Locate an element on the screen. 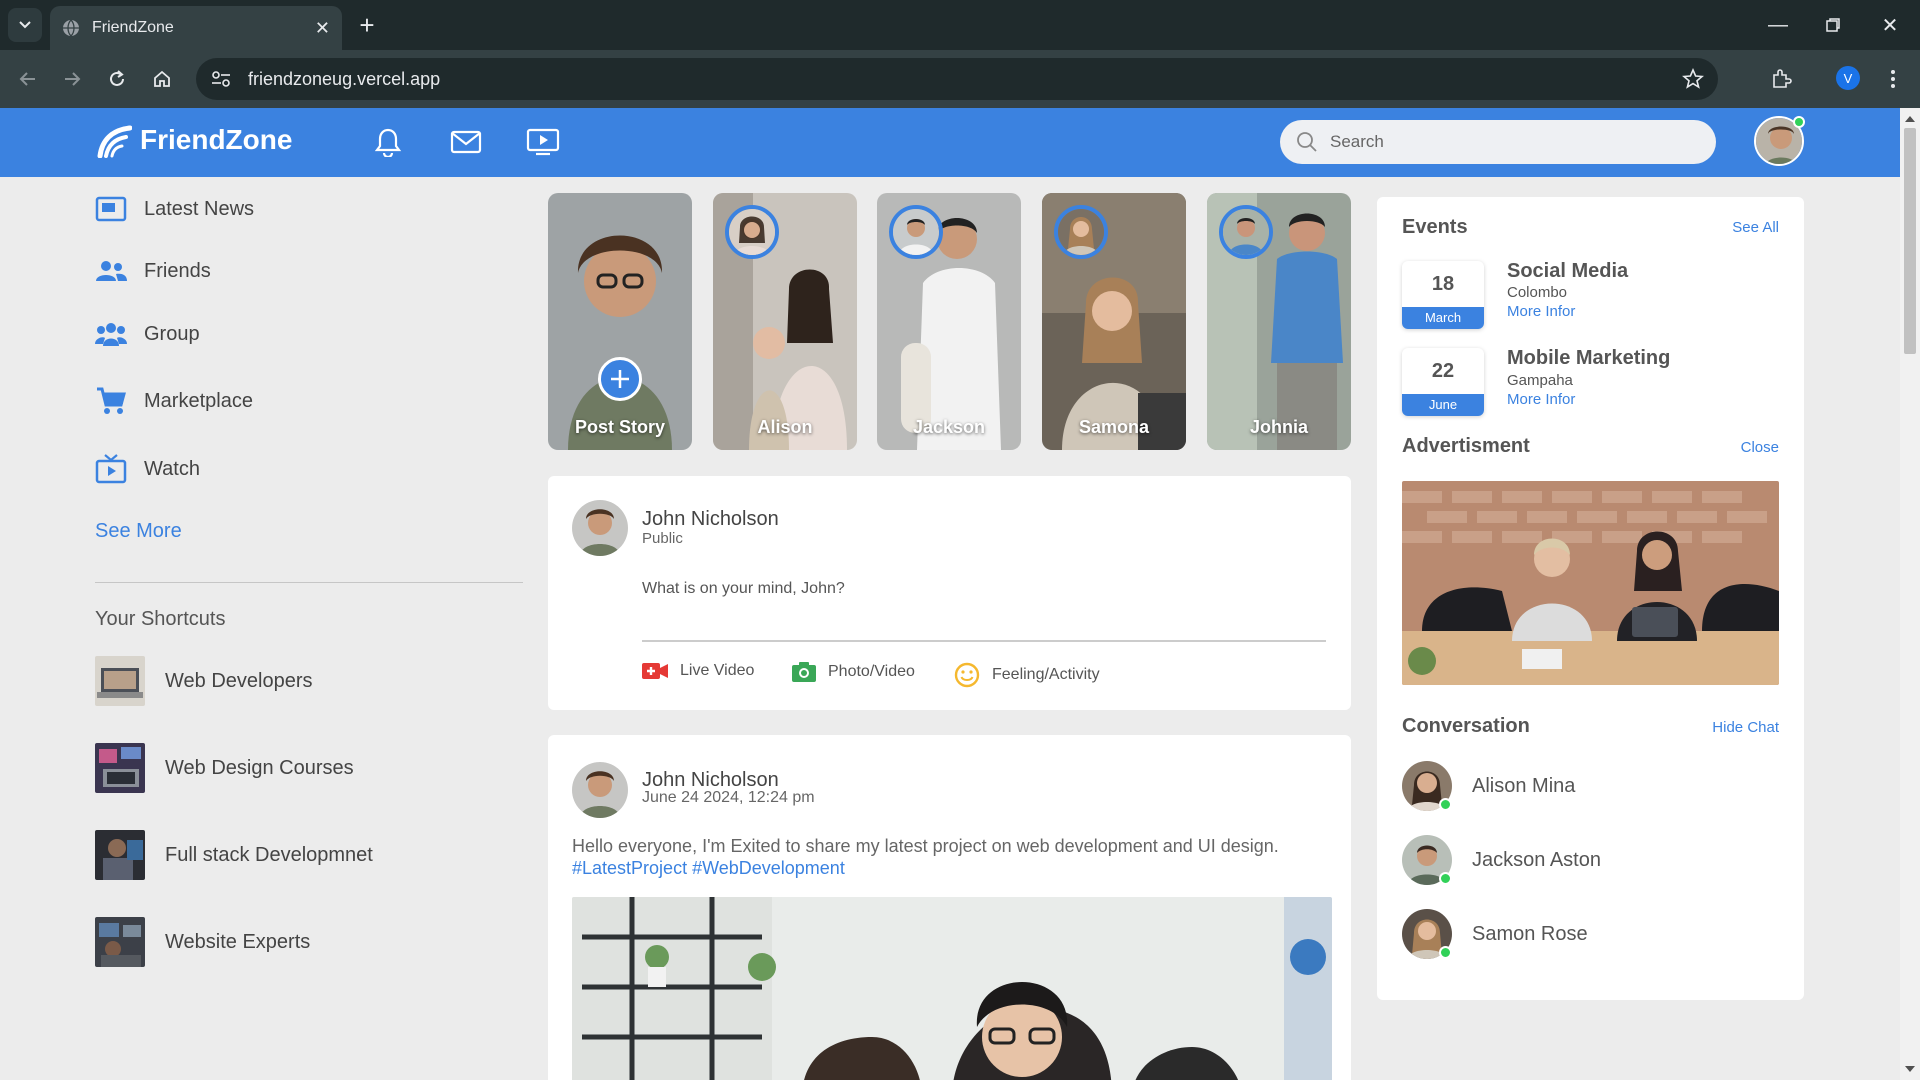 This screenshot has height=1080, width=1920. close-ad-link: Close is located at coordinates (1760, 447).